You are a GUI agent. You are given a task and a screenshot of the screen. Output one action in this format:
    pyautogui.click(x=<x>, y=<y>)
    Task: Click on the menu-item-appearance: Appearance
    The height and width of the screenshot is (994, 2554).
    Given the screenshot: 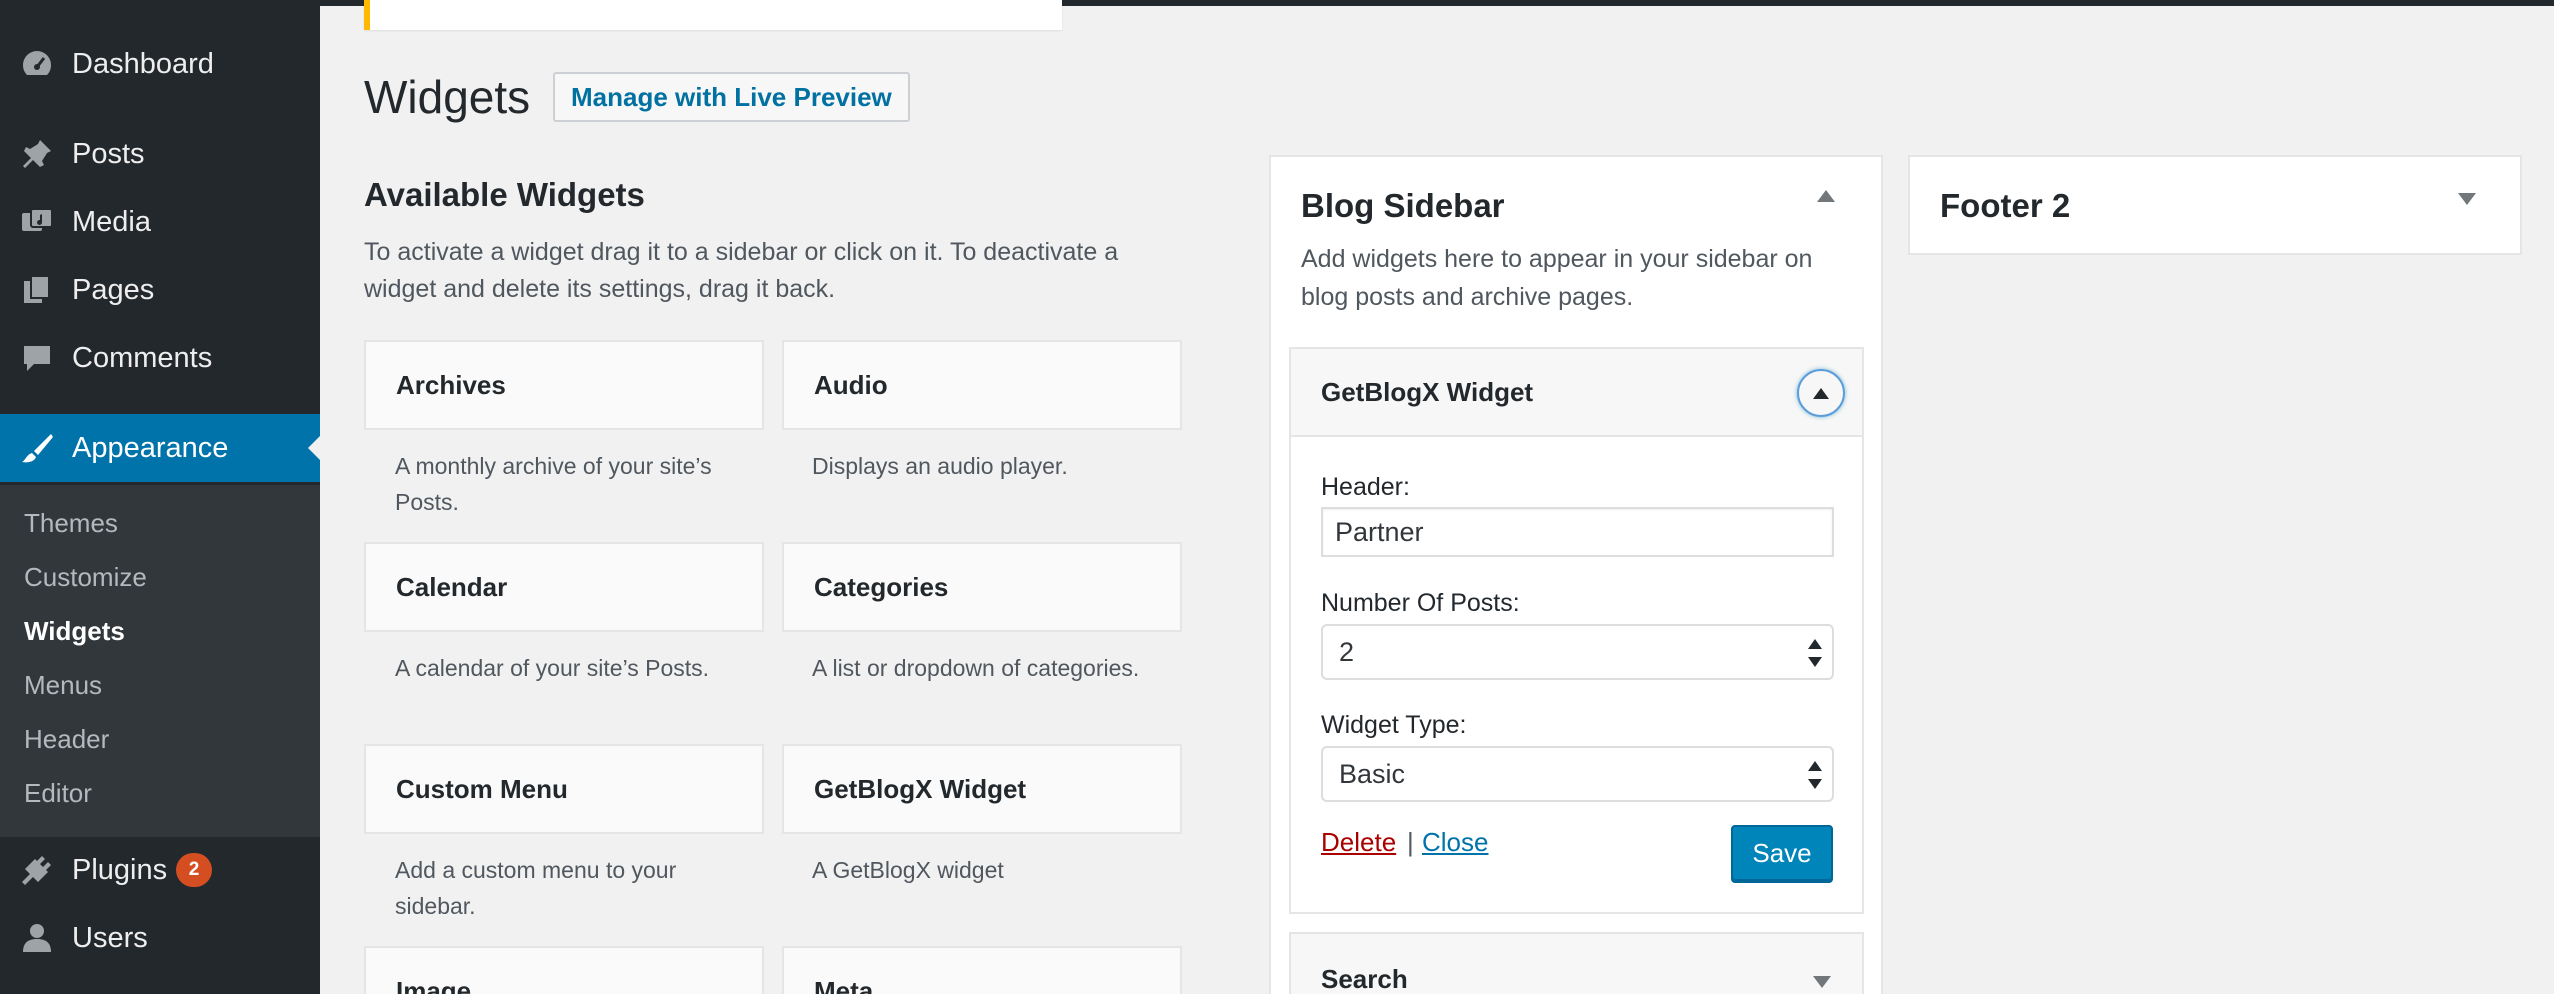 What is the action you would take?
    pyautogui.click(x=160, y=448)
    